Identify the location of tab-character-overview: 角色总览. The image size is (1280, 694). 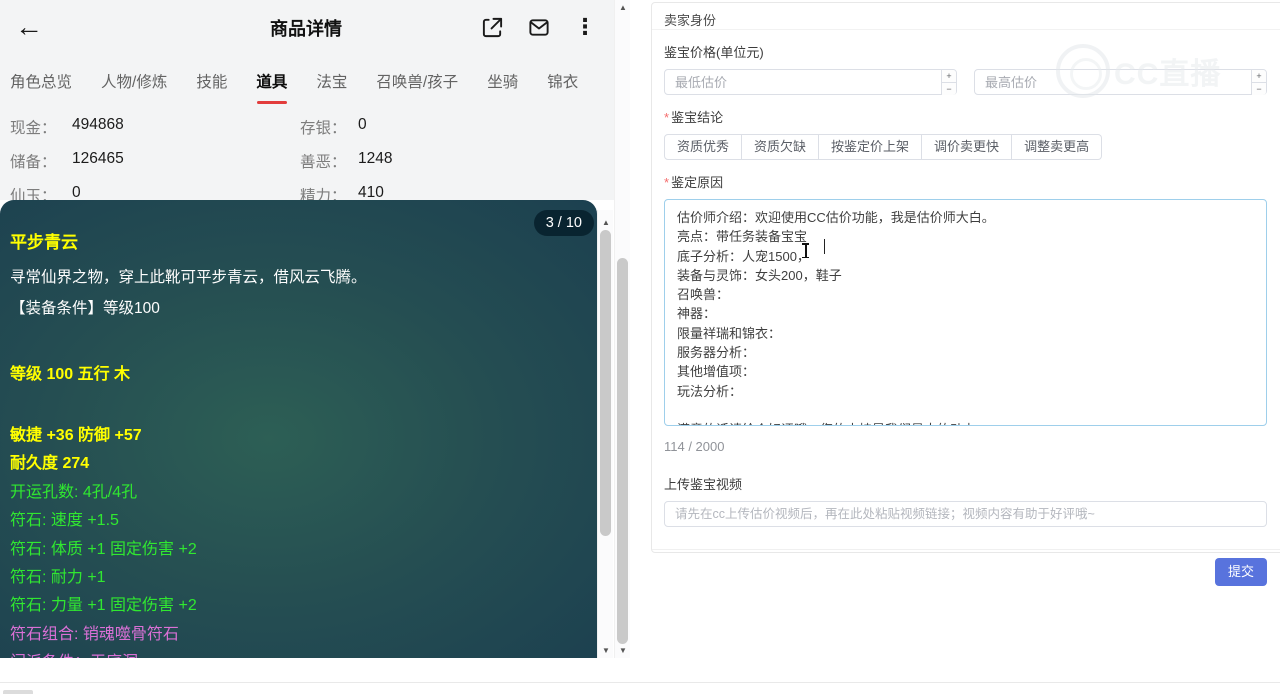
(41, 87).